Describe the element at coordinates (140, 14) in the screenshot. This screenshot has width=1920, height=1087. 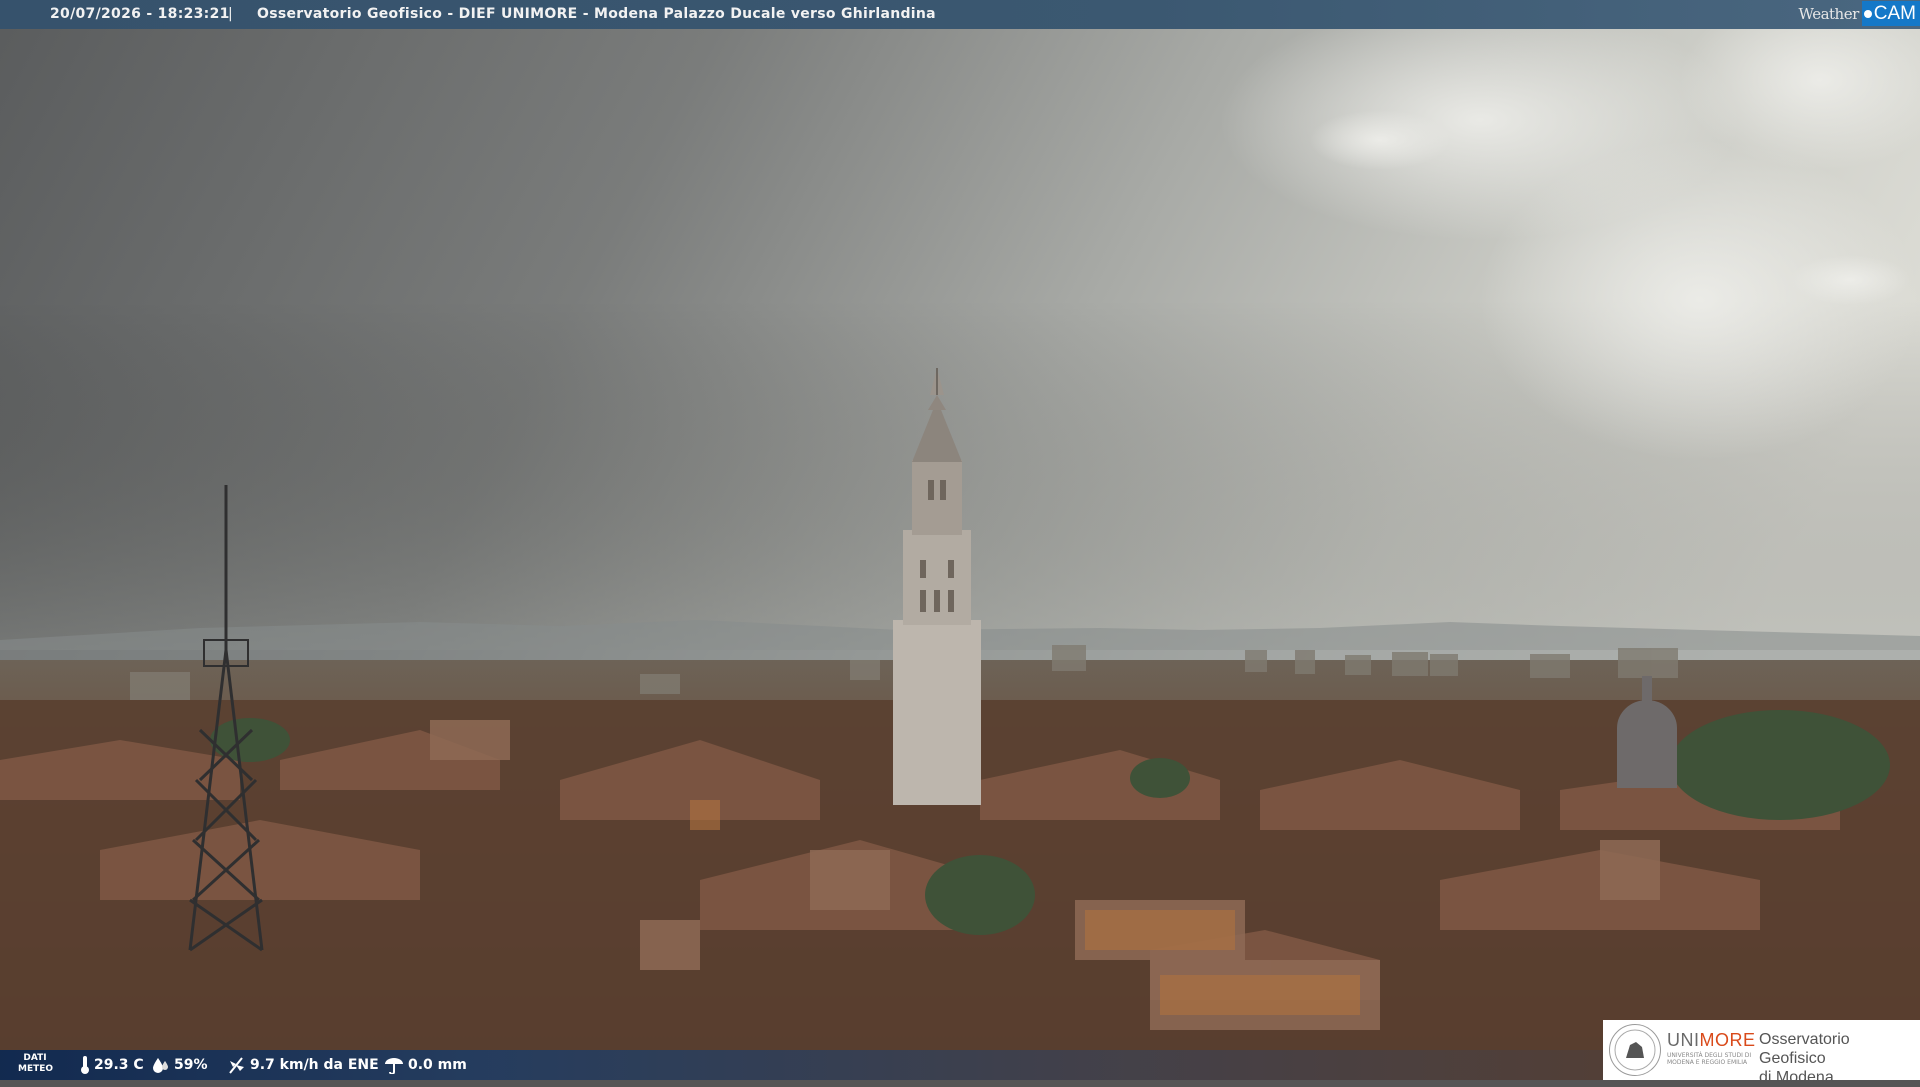
I see `timestamp: 20/07/2026 - 18:23:21` at that location.